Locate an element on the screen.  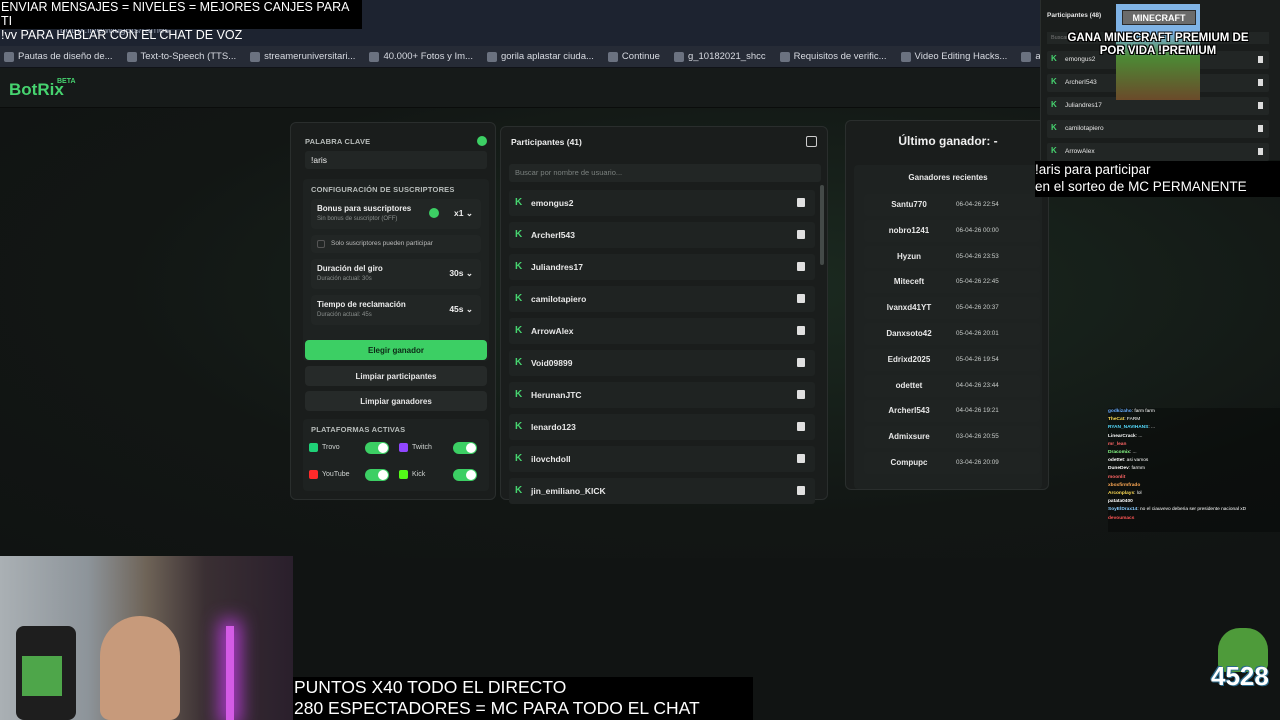
participate-line-1: !aris para participar is located at coordinates (1093, 169).